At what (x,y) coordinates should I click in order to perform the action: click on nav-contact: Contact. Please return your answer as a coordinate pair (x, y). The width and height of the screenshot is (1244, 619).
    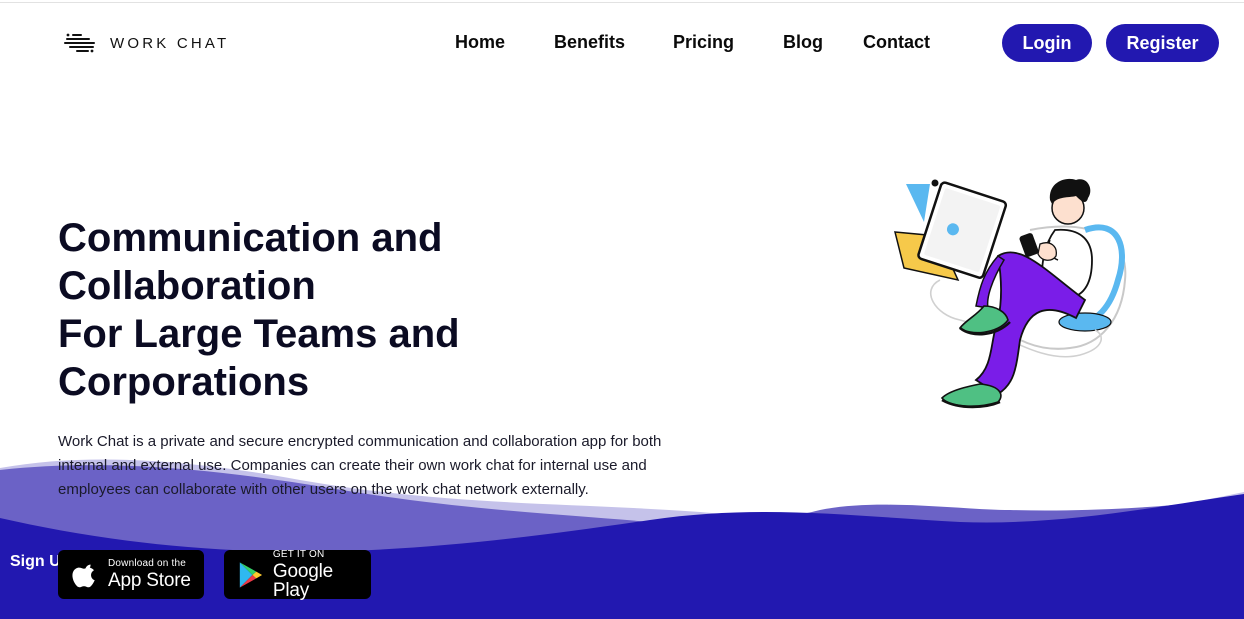
    Looking at the image, I should click on (896, 42).